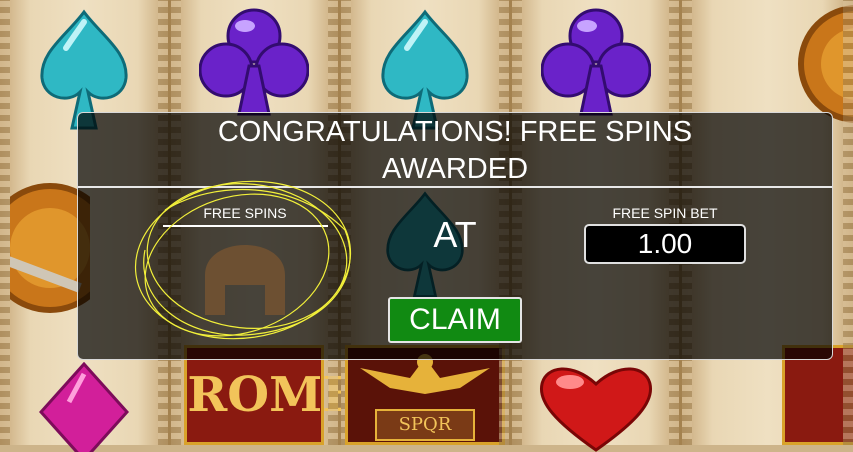  What do you see at coordinates (424, 395) in the screenshot?
I see `eagle-symbol: SPQR` at bounding box center [424, 395].